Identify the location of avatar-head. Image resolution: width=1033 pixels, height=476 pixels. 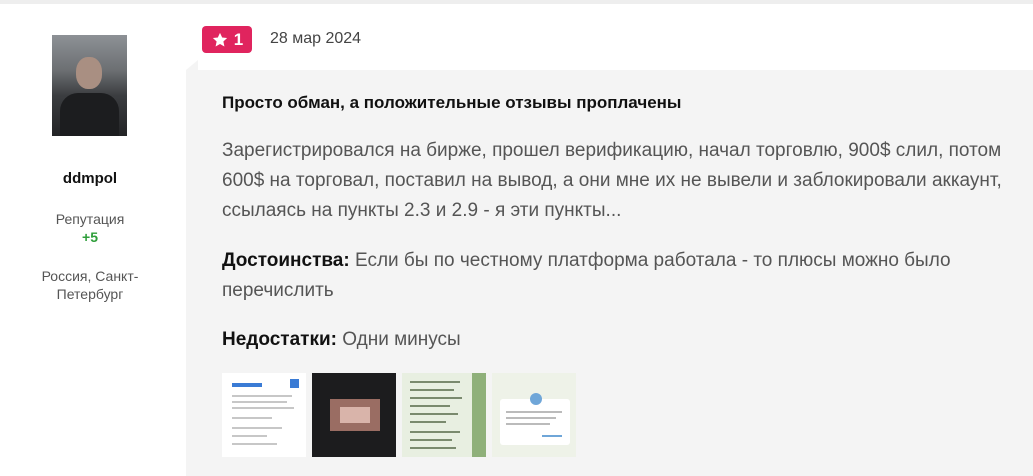
(89, 73).